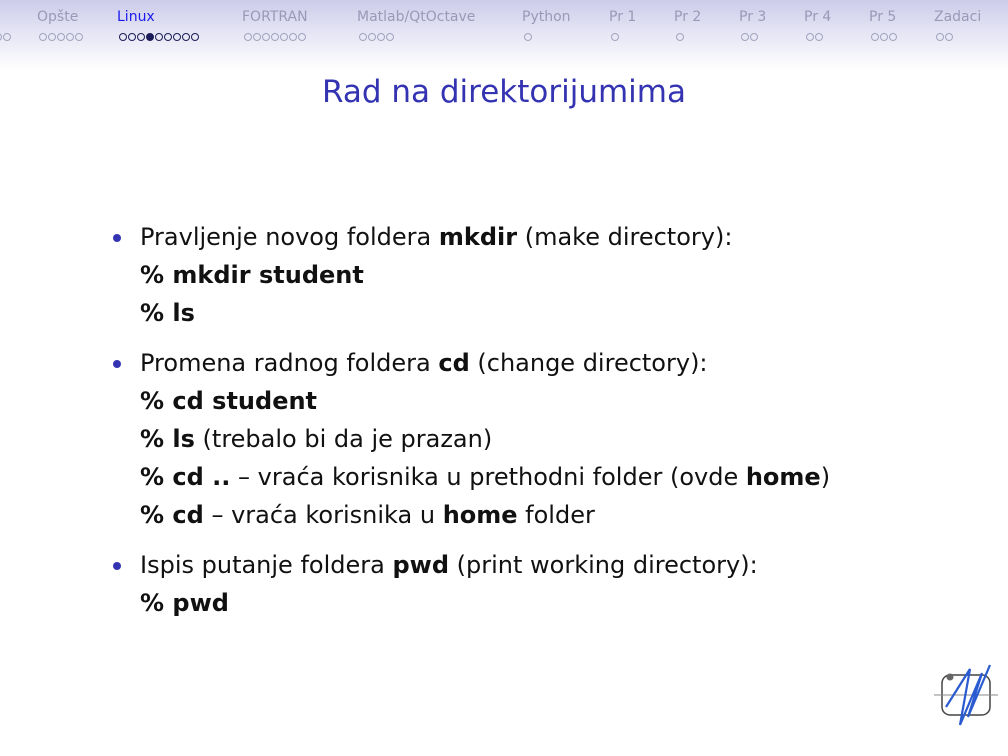 Image resolution: width=1008 pixels, height=756 pixels. What do you see at coordinates (817, 17) in the screenshot?
I see `nav-section-pr-4: Pr 4` at bounding box center [817, 17].